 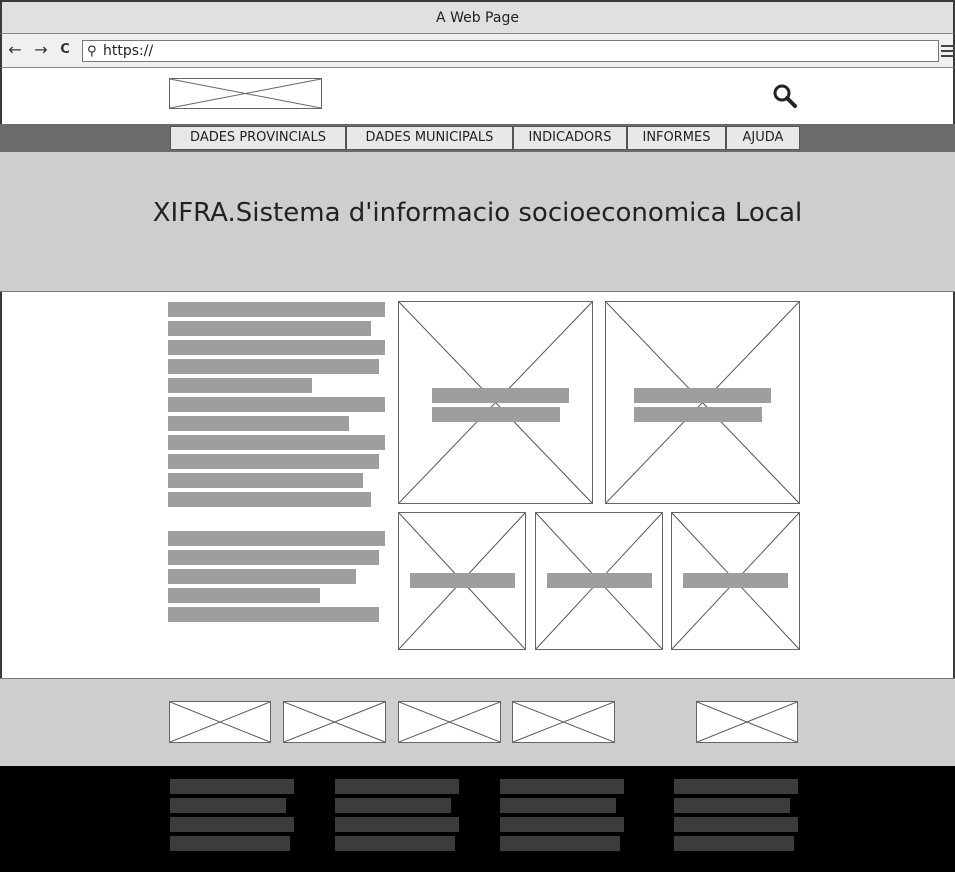 What do you see at coordinates (477, 17) in the screenshot?
I see `window-title: A Web Page` at bounding box center [477, 17].